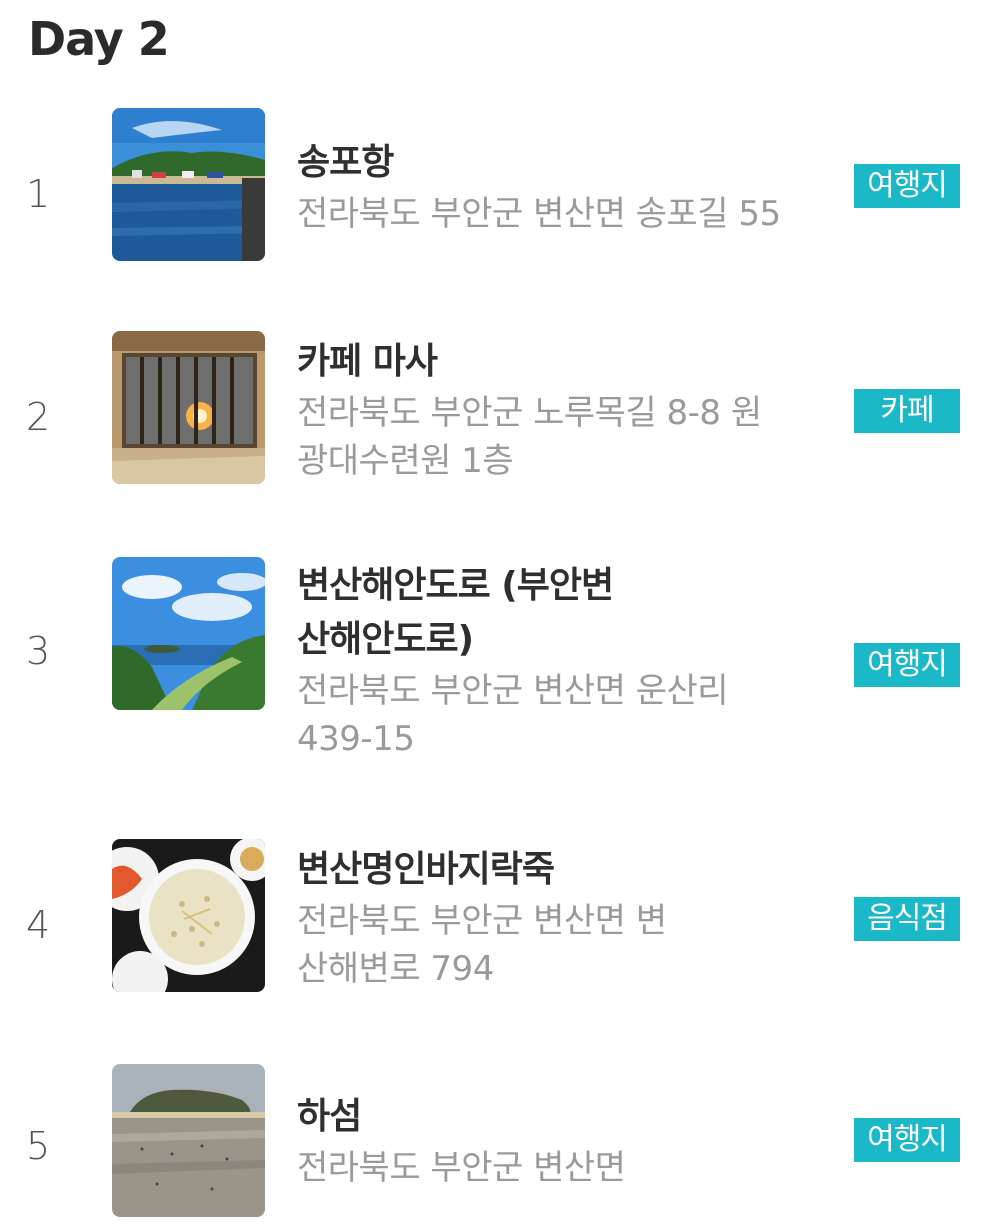 Image resolution: width=998 pixels, height=1231 pixels. What do you see at coordinates (38, 651) in the screenshot?
I see `item-number: 3` at bounding box center [38, 651].